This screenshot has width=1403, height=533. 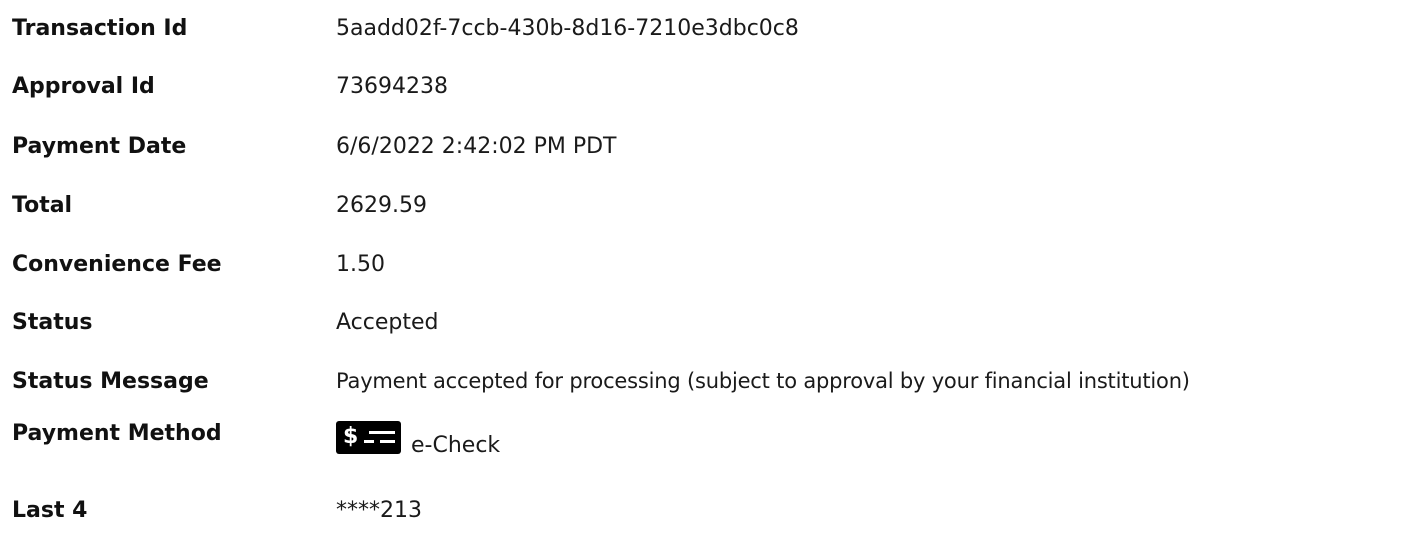 I want to click on total-value: 2629.59, so click(x=381, y=205).